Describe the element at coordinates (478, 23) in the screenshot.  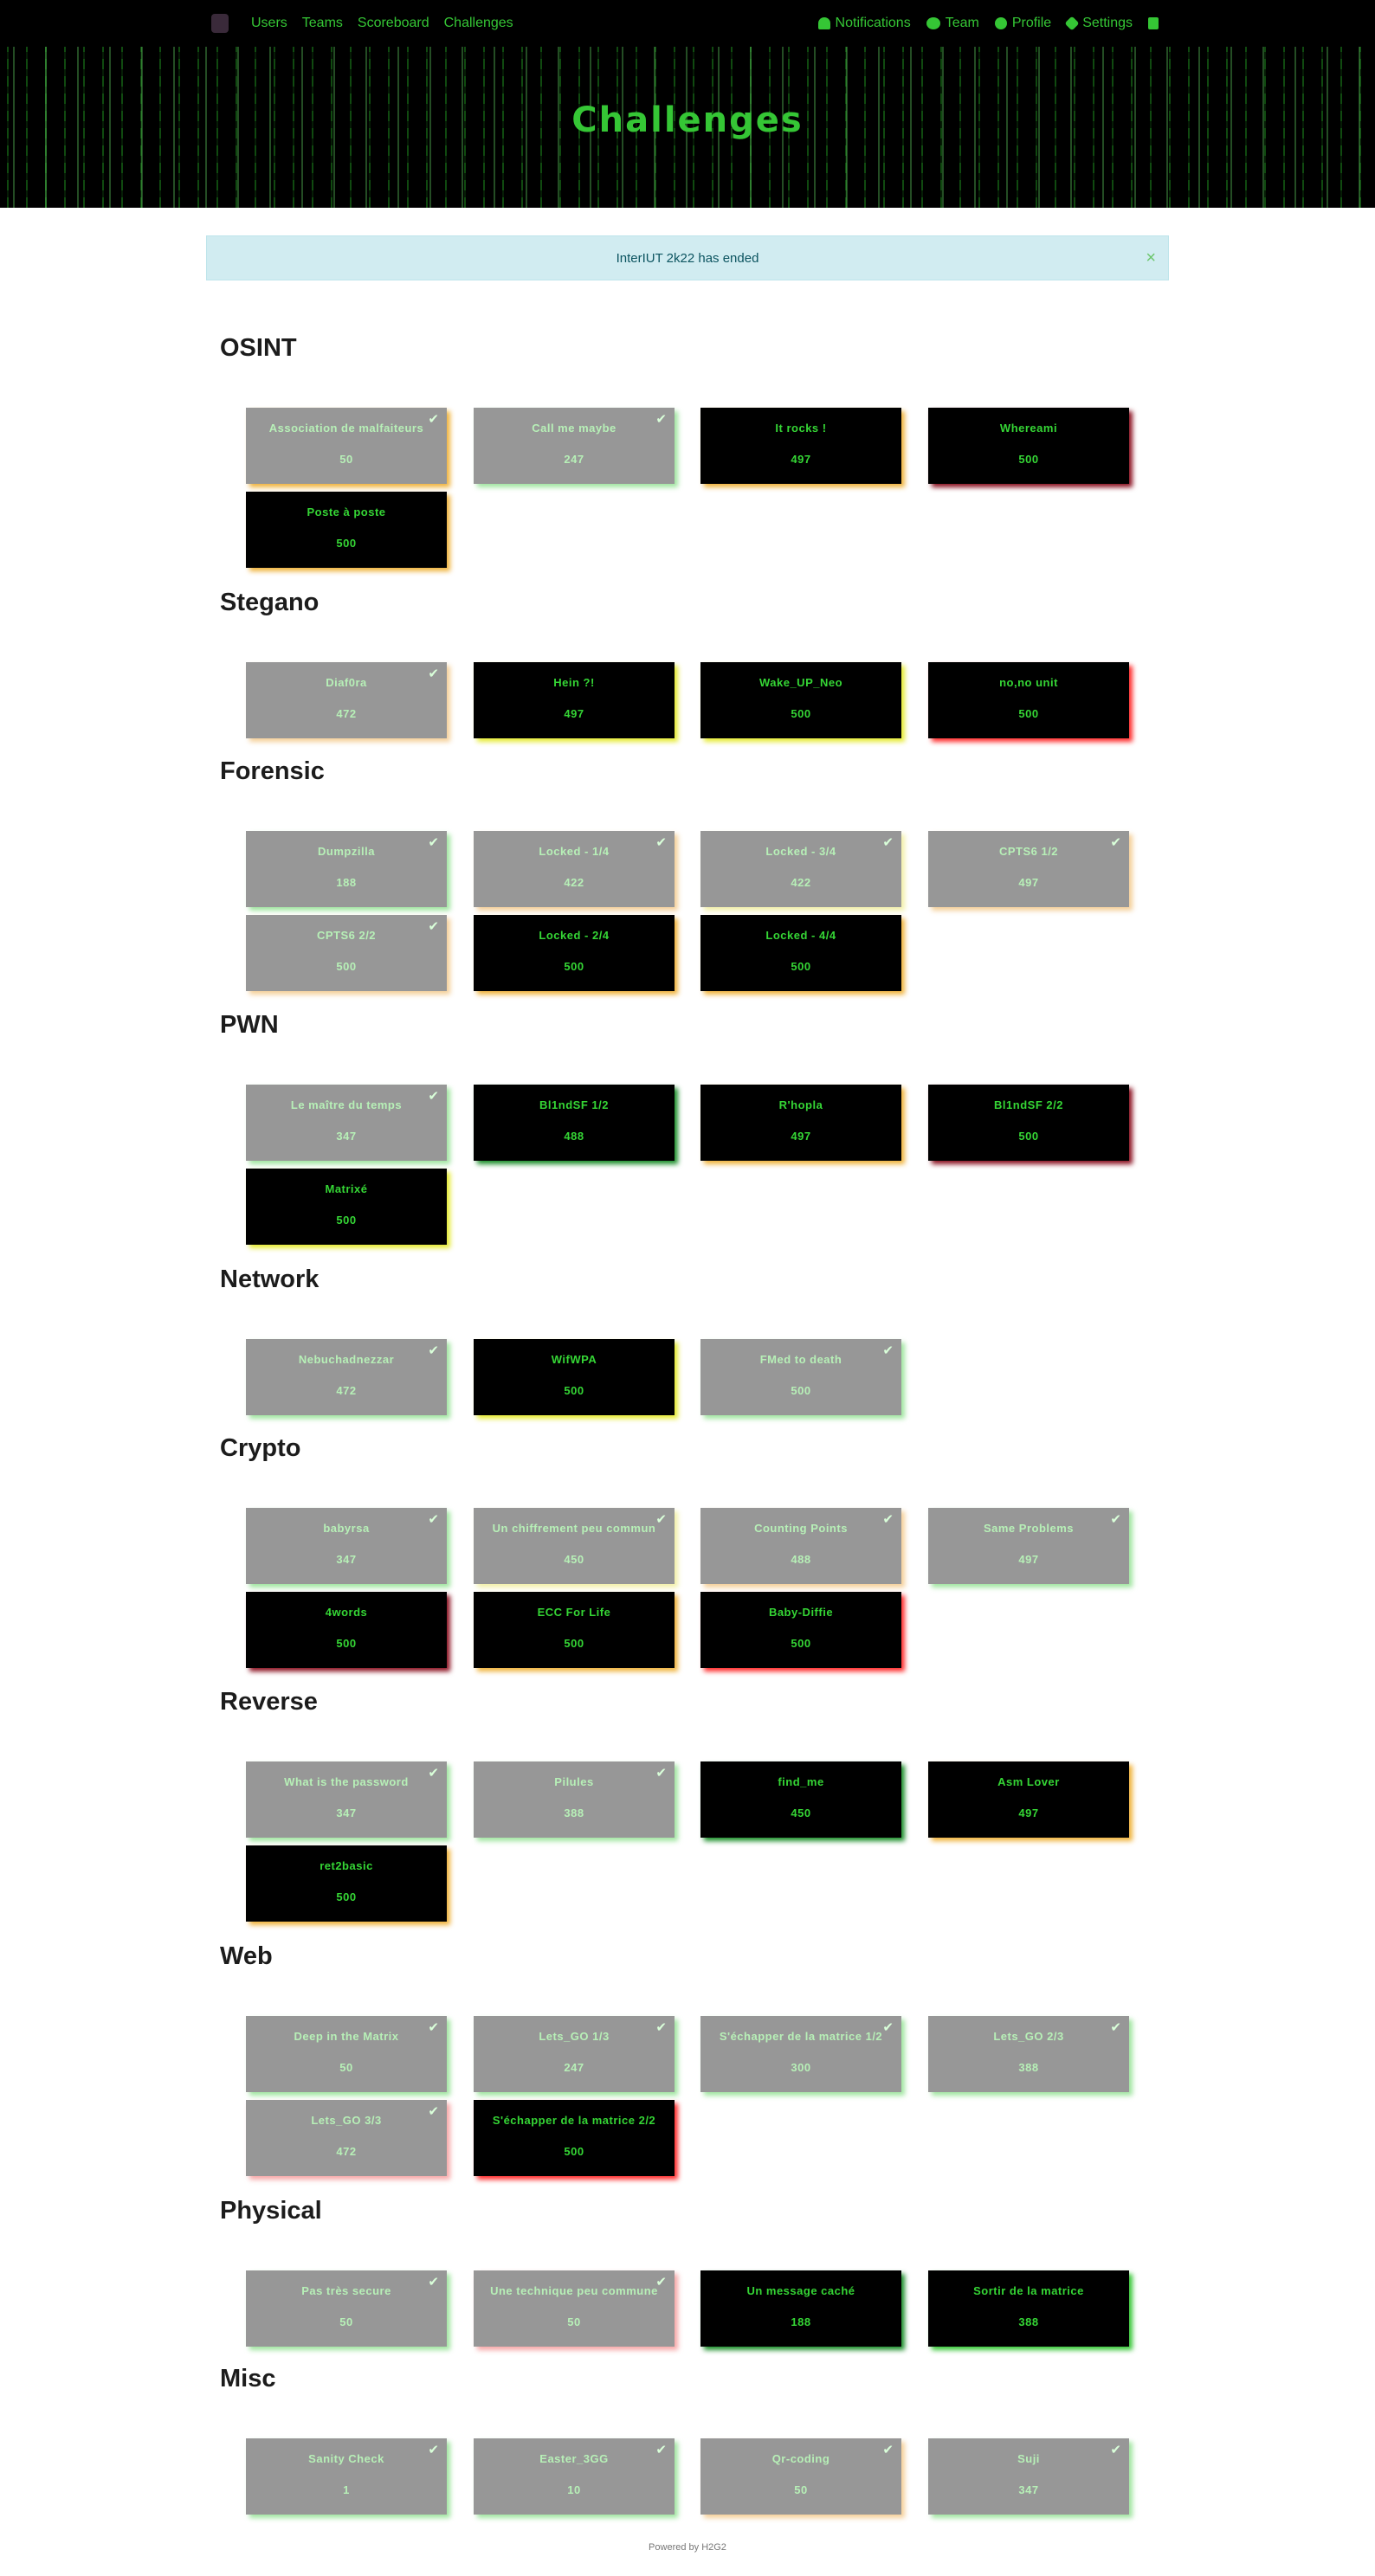
I see `nav-challenges-link: Challenges` at that location.